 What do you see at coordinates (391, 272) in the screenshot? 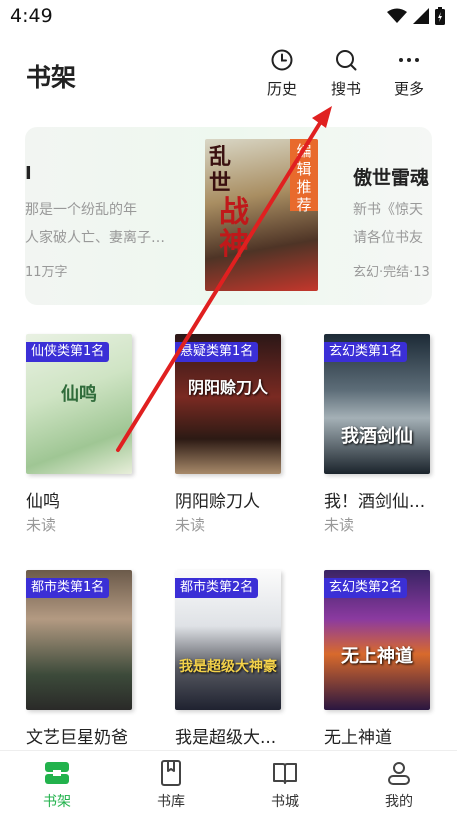
I see `banner-right-meta: 玄幻·完结·13` at bounding box center [391, 272].